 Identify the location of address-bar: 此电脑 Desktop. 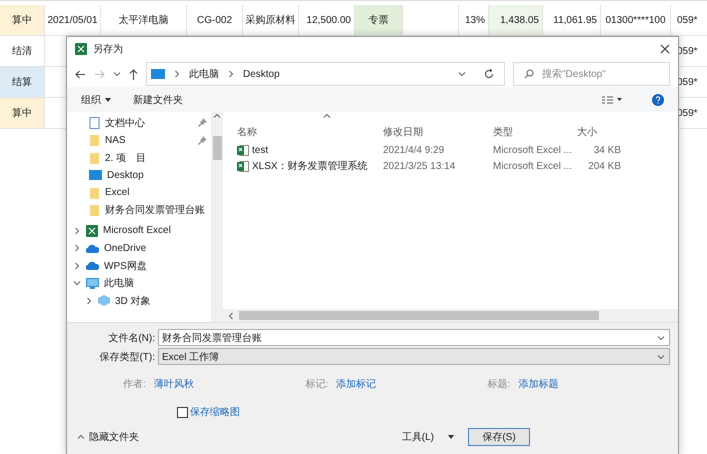
(325, 74).